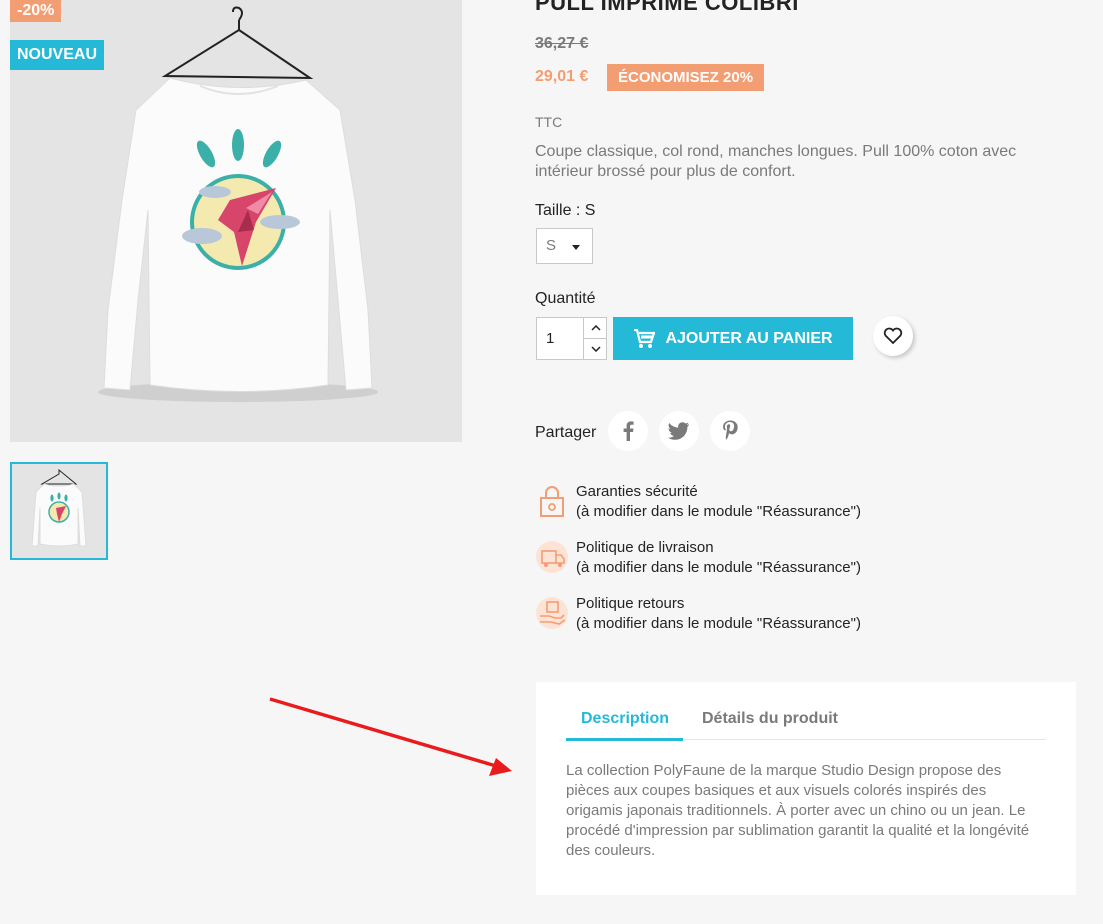 The image size is (1103, 924). Describe the element at coordinates (551, 245) in the screenshot. I see `size-selected-value: S` at that location.